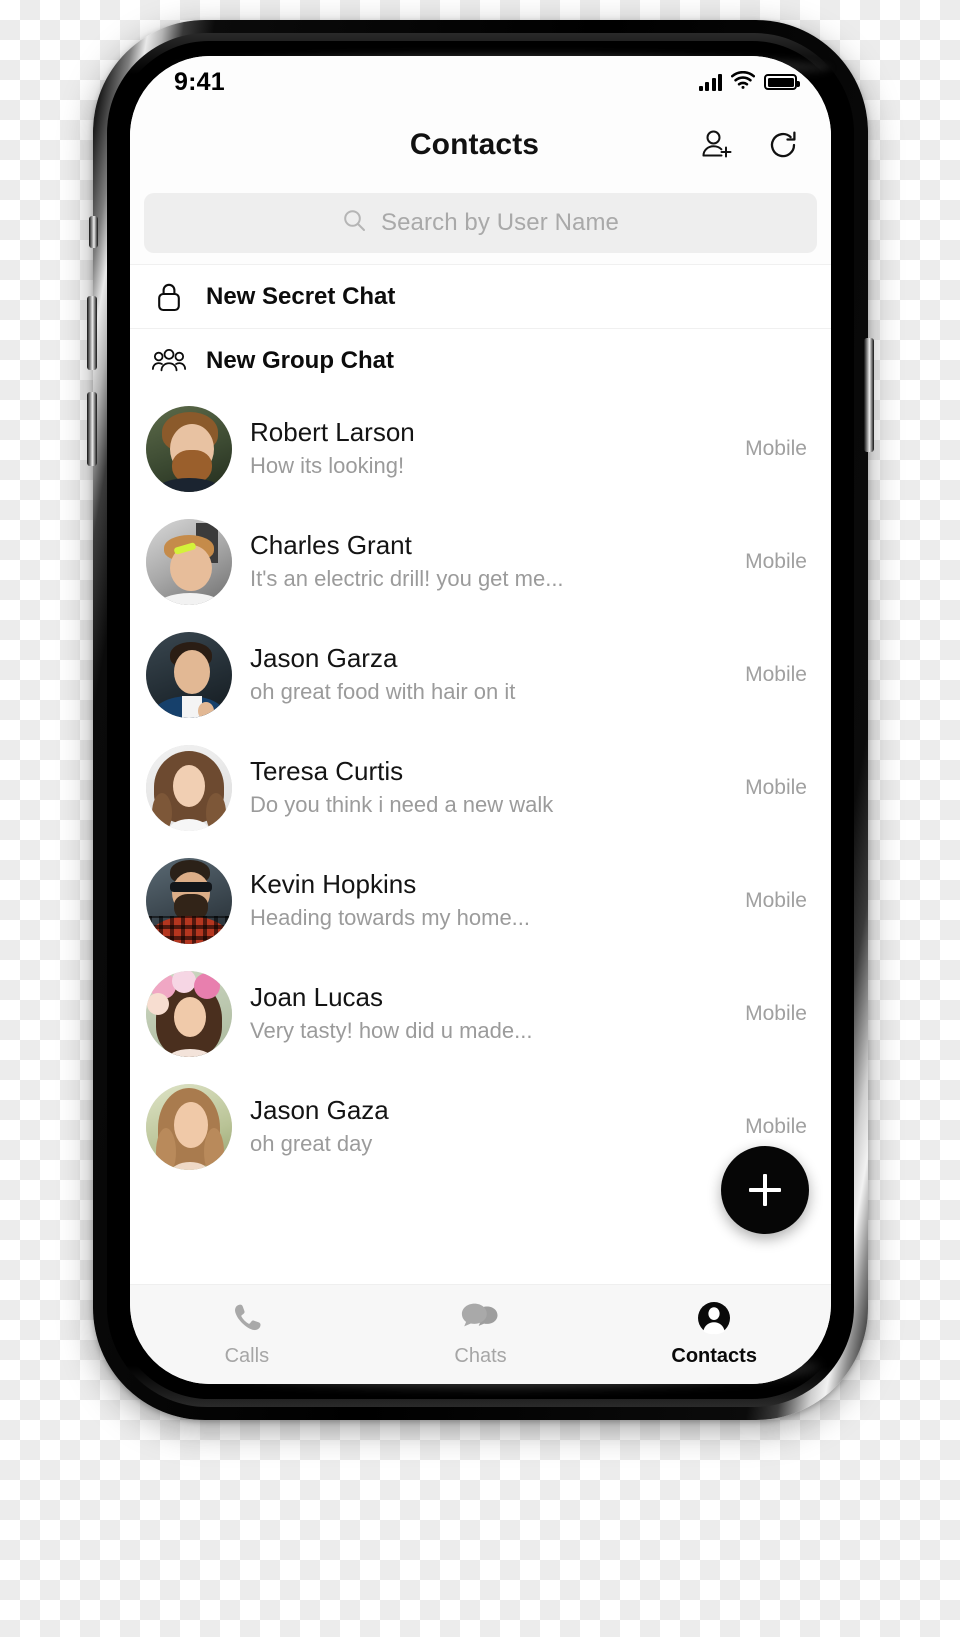  Describe the element at coordinates (480, 1356) in the screenshot. I see `tab-chats-label: Chats` at that location.